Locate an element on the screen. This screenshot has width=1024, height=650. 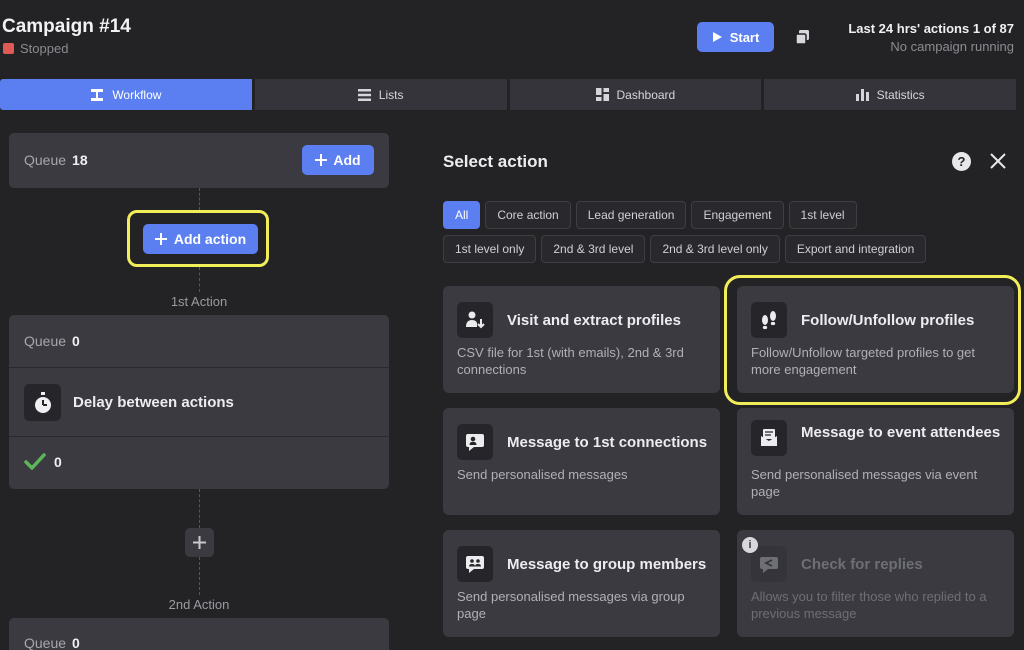
step1-queue: Queue 0 is located at coordinates (52, 341).